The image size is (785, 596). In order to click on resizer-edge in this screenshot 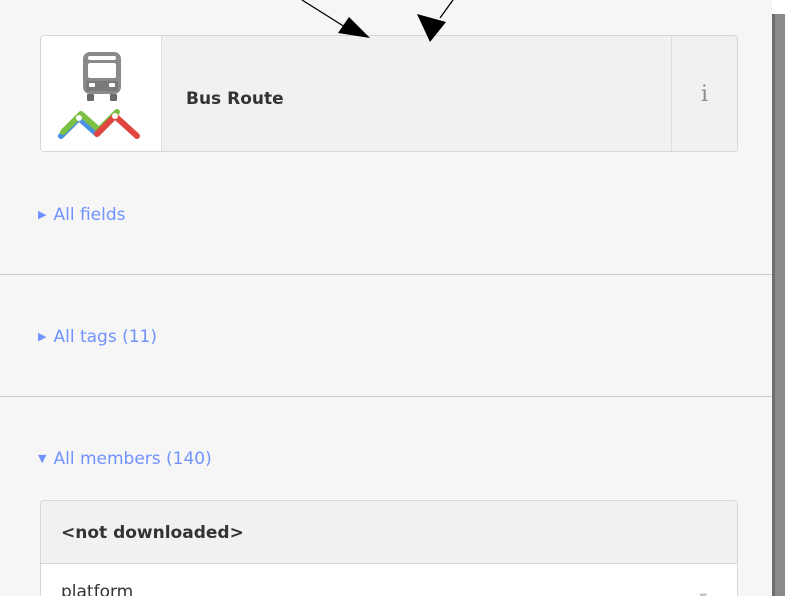, I will do `click(773, 305)`.